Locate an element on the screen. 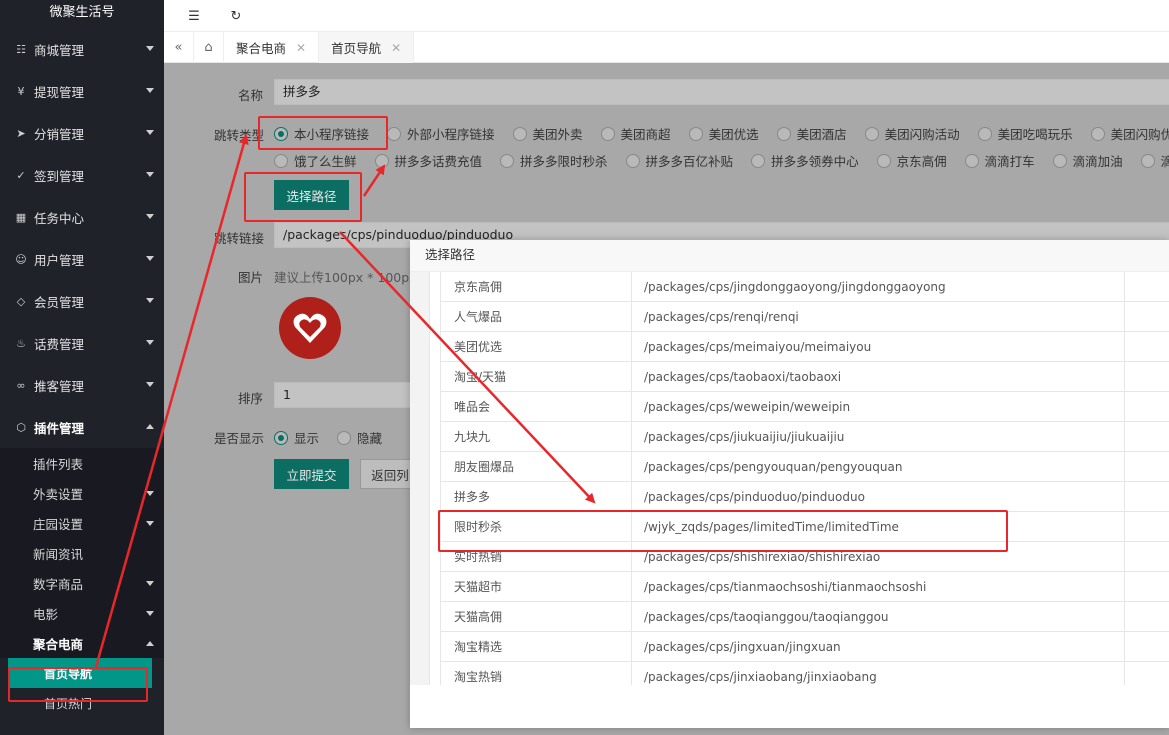 The image size is (1169, 735). jump-type-radio: 拼多多限时秒杀 is located at coordinates (554, 160).